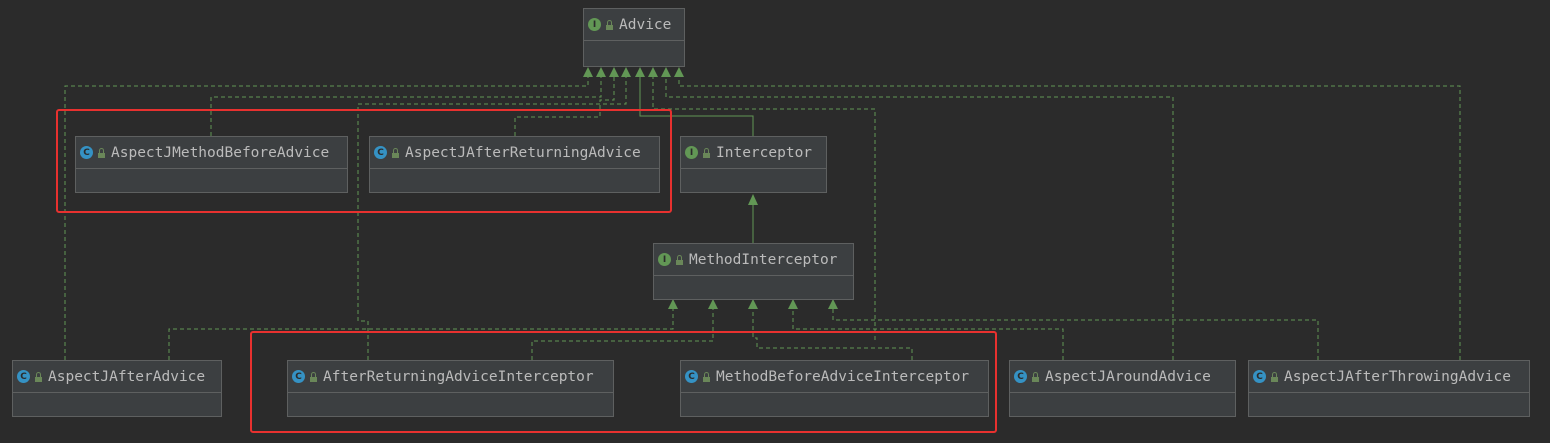 The width and height of the screenshot is (1550, 443). What do you see at coordinates (763, 259) in the screenshot?
I see `node-label: MethodInterceptor` at bounding box center [763, 259].